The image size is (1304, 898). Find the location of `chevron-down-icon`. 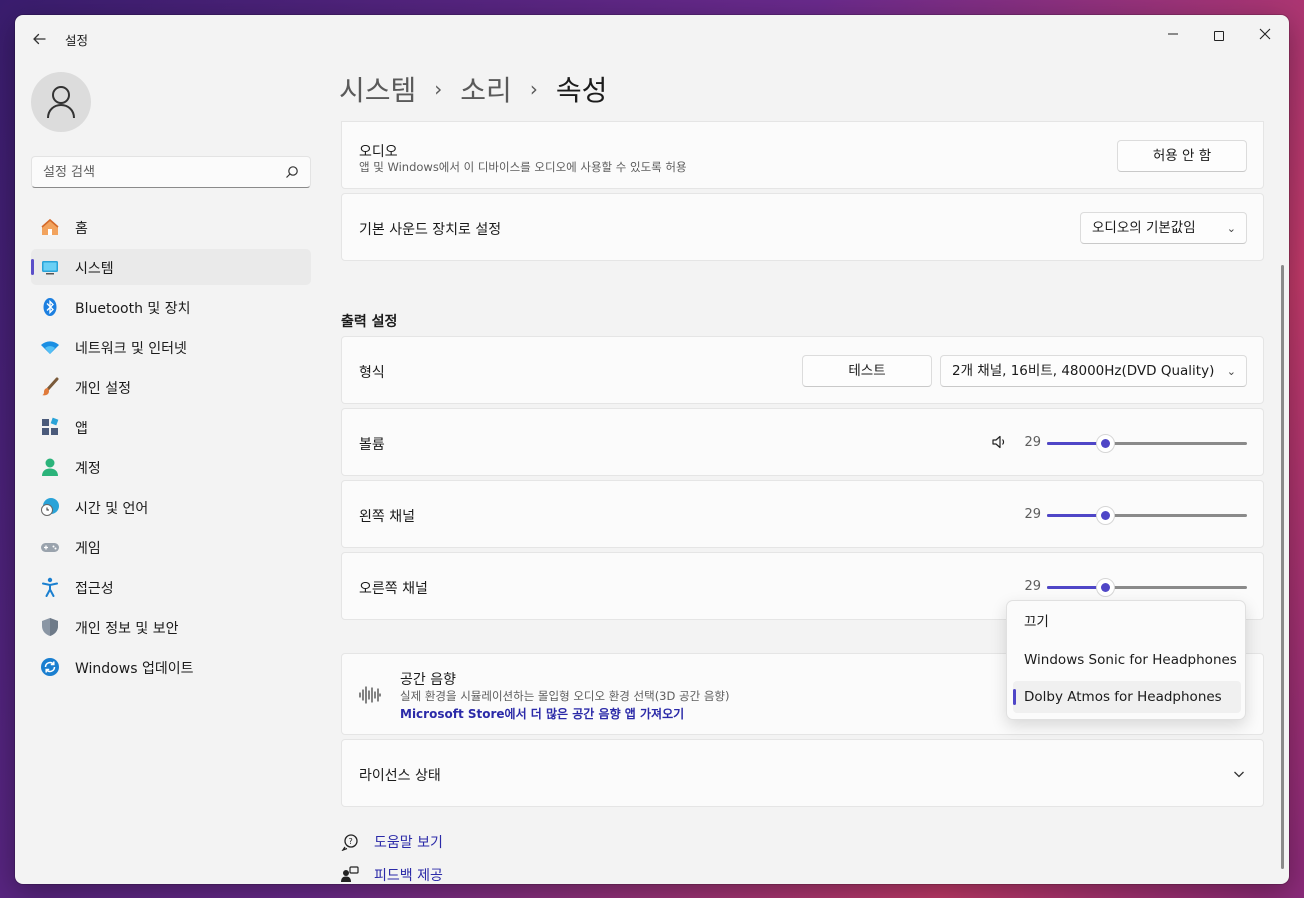

chevron-down-icon is located at coordinates (1239, 774).